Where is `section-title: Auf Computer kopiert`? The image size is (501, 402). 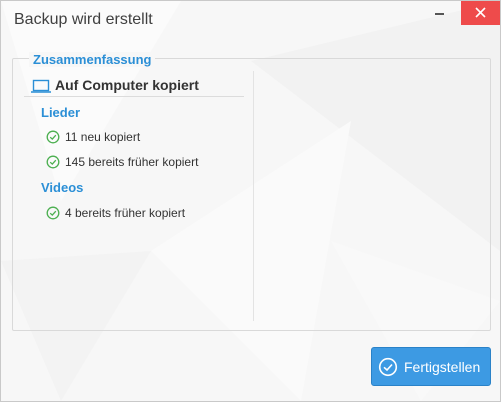
section-title: Auf Computer kopiert is located at coordinates (127, 85).